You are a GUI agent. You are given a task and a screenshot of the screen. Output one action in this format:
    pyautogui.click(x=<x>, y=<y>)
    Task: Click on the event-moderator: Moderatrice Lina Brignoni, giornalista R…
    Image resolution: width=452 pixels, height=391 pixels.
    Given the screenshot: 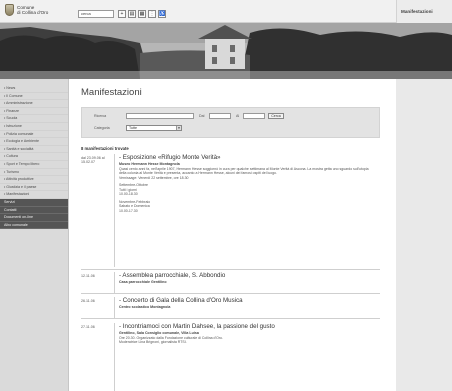 What is the action you would take?
    pyautogui.click(x=153, y=342)
    